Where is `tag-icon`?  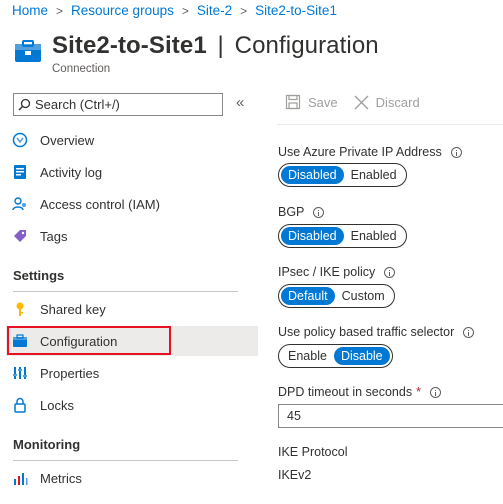 tag-icon is located at coordinates (20, 236).